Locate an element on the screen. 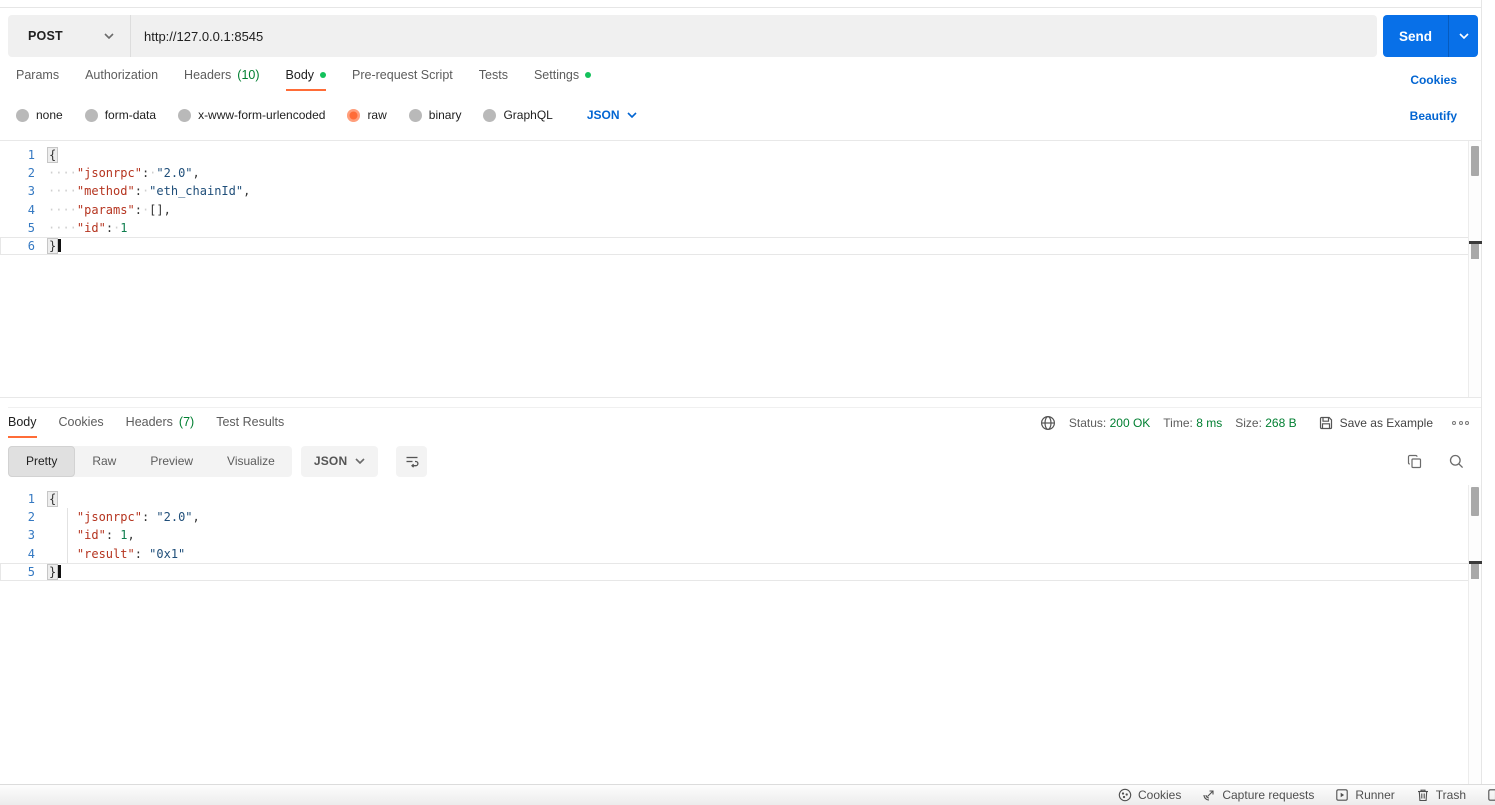 The height and width of the screenshot is (805, 1495). more-actions-icon is located at coordinates (1460, 423).